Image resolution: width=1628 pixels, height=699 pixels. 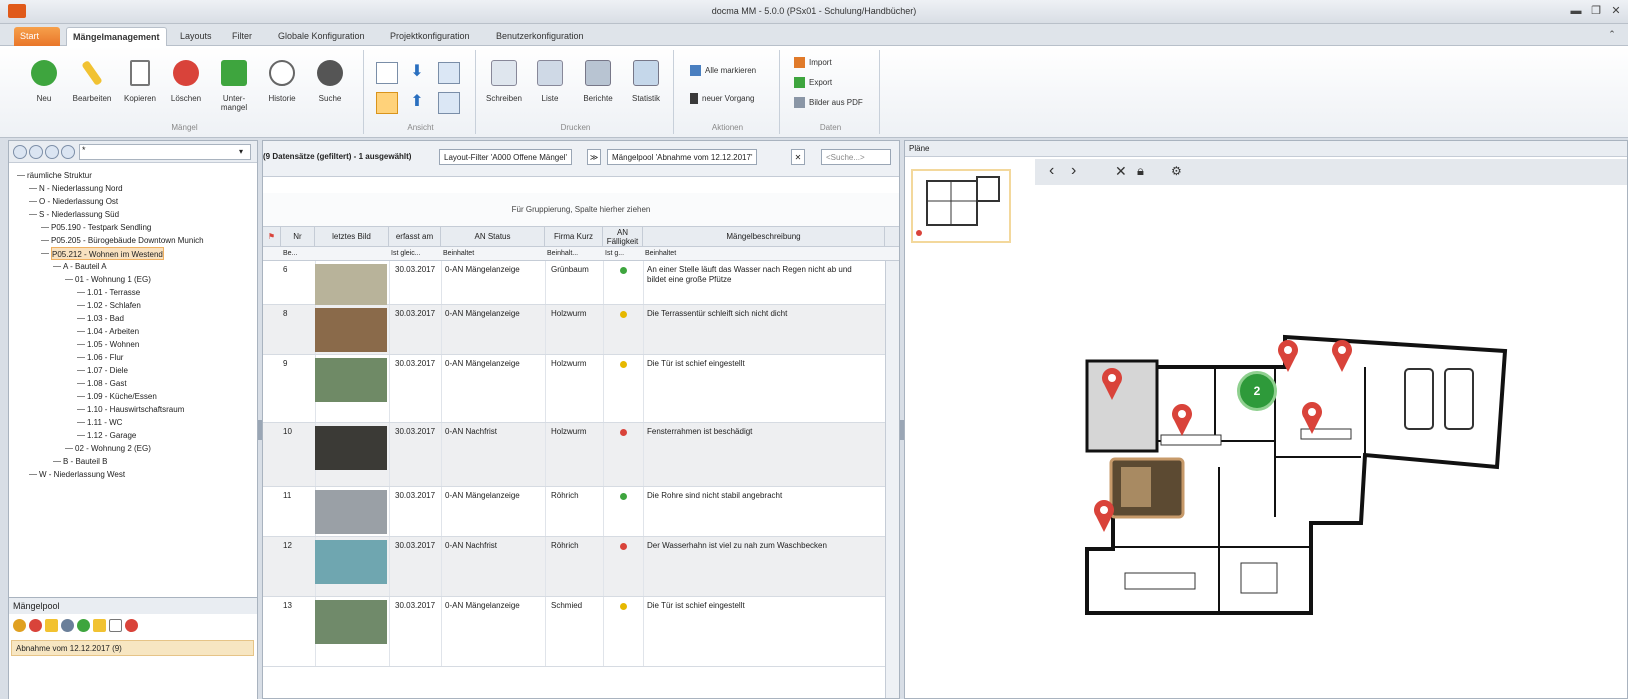 What do you see at coordinates (298, 237) in the screenshot?
I see `col-nr: Nr` at bounding box center [298, 237].